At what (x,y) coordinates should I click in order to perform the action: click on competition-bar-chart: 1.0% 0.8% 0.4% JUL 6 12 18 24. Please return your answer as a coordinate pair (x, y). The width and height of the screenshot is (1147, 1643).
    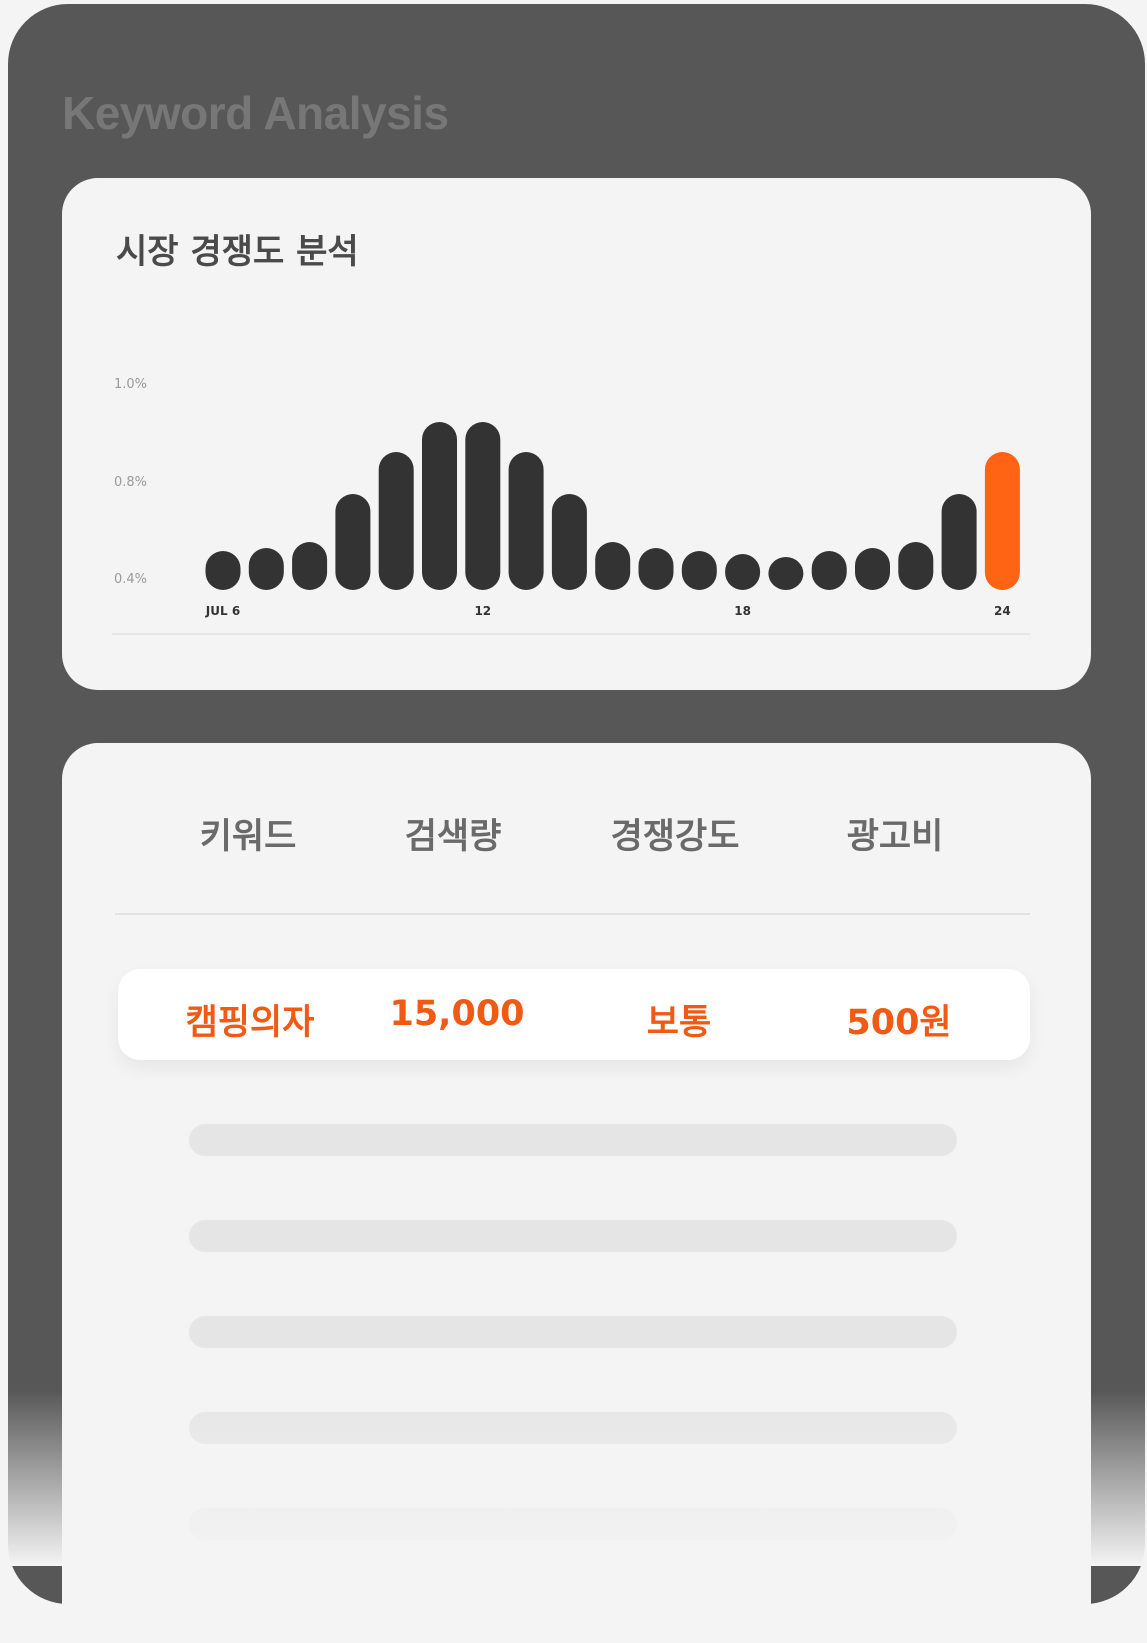
    Looking at the image, I should click on (571, 506).